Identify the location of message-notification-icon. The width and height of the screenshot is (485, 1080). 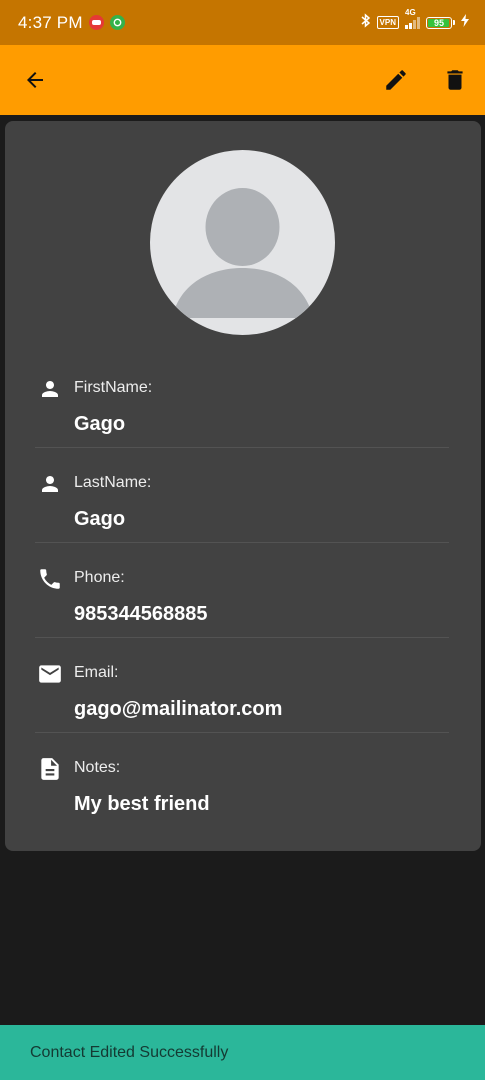
(96, 22).